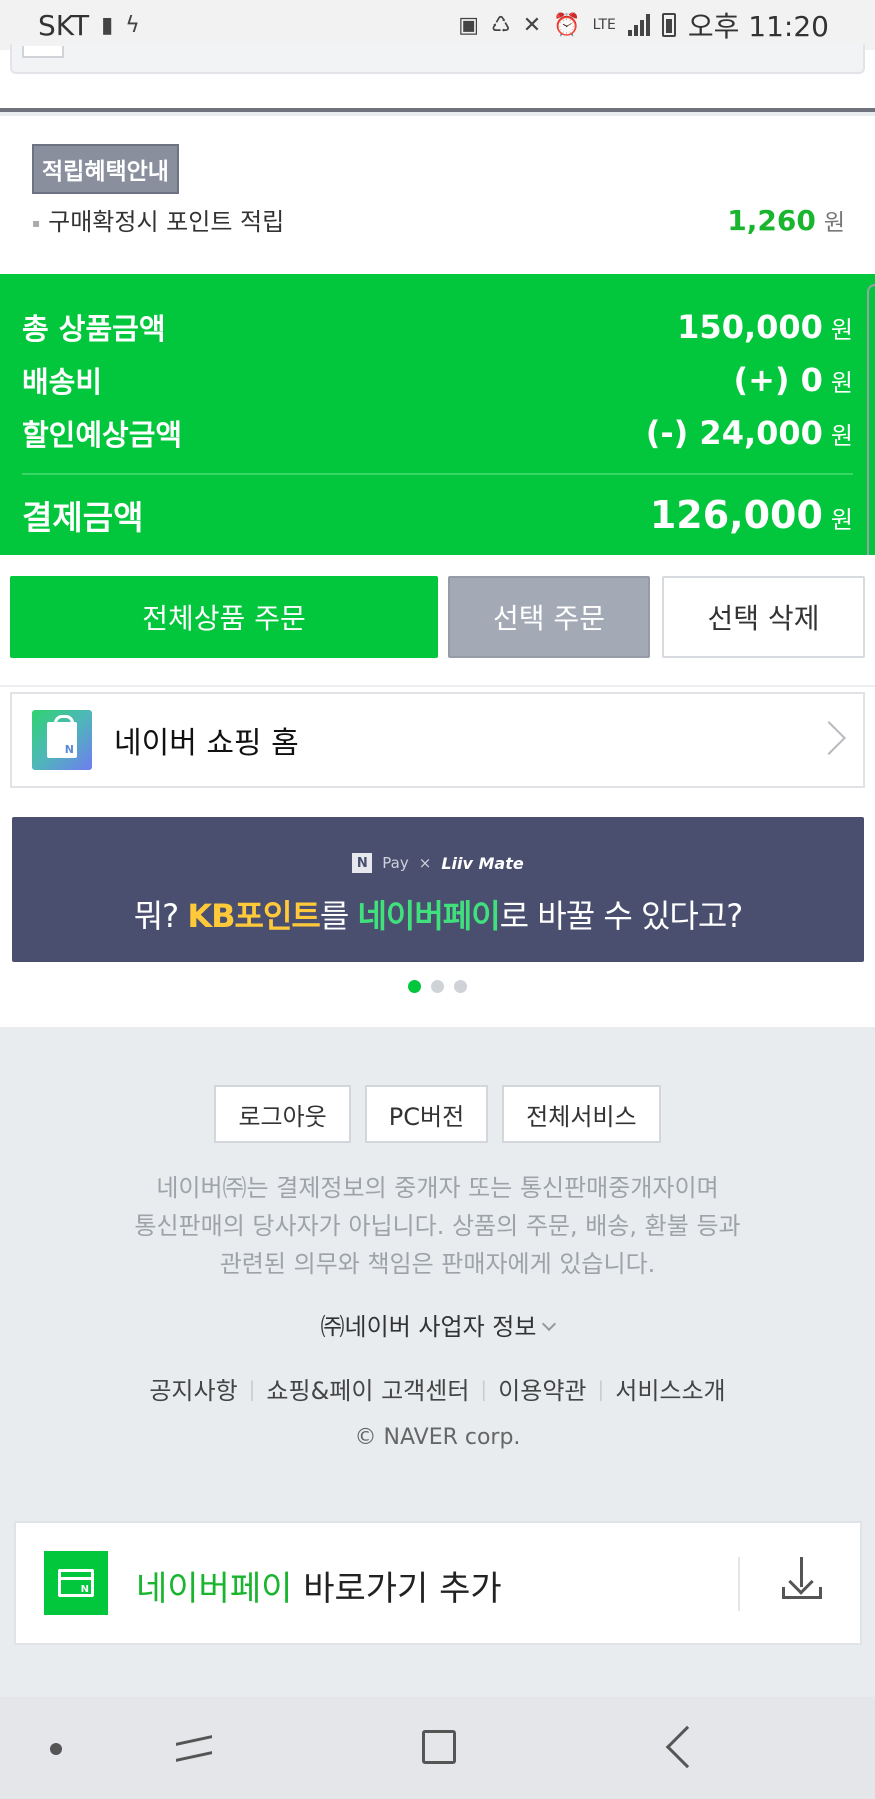 The image size is (875, 1799). Describe the element at coordinates (501, 25) in the screenshot. I see `recycle-icon: ♺` at that location.